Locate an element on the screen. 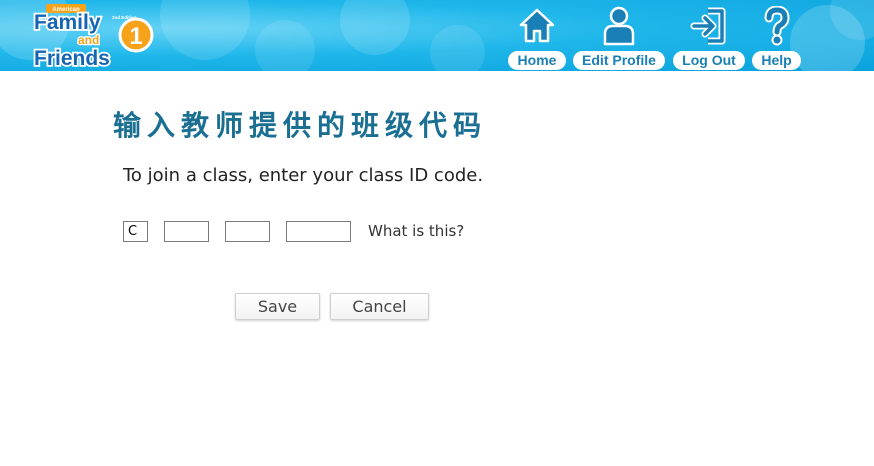 The height and width of the screenshot is (466, 874). nav-help-button: Help is located at coordinates (776, 36).